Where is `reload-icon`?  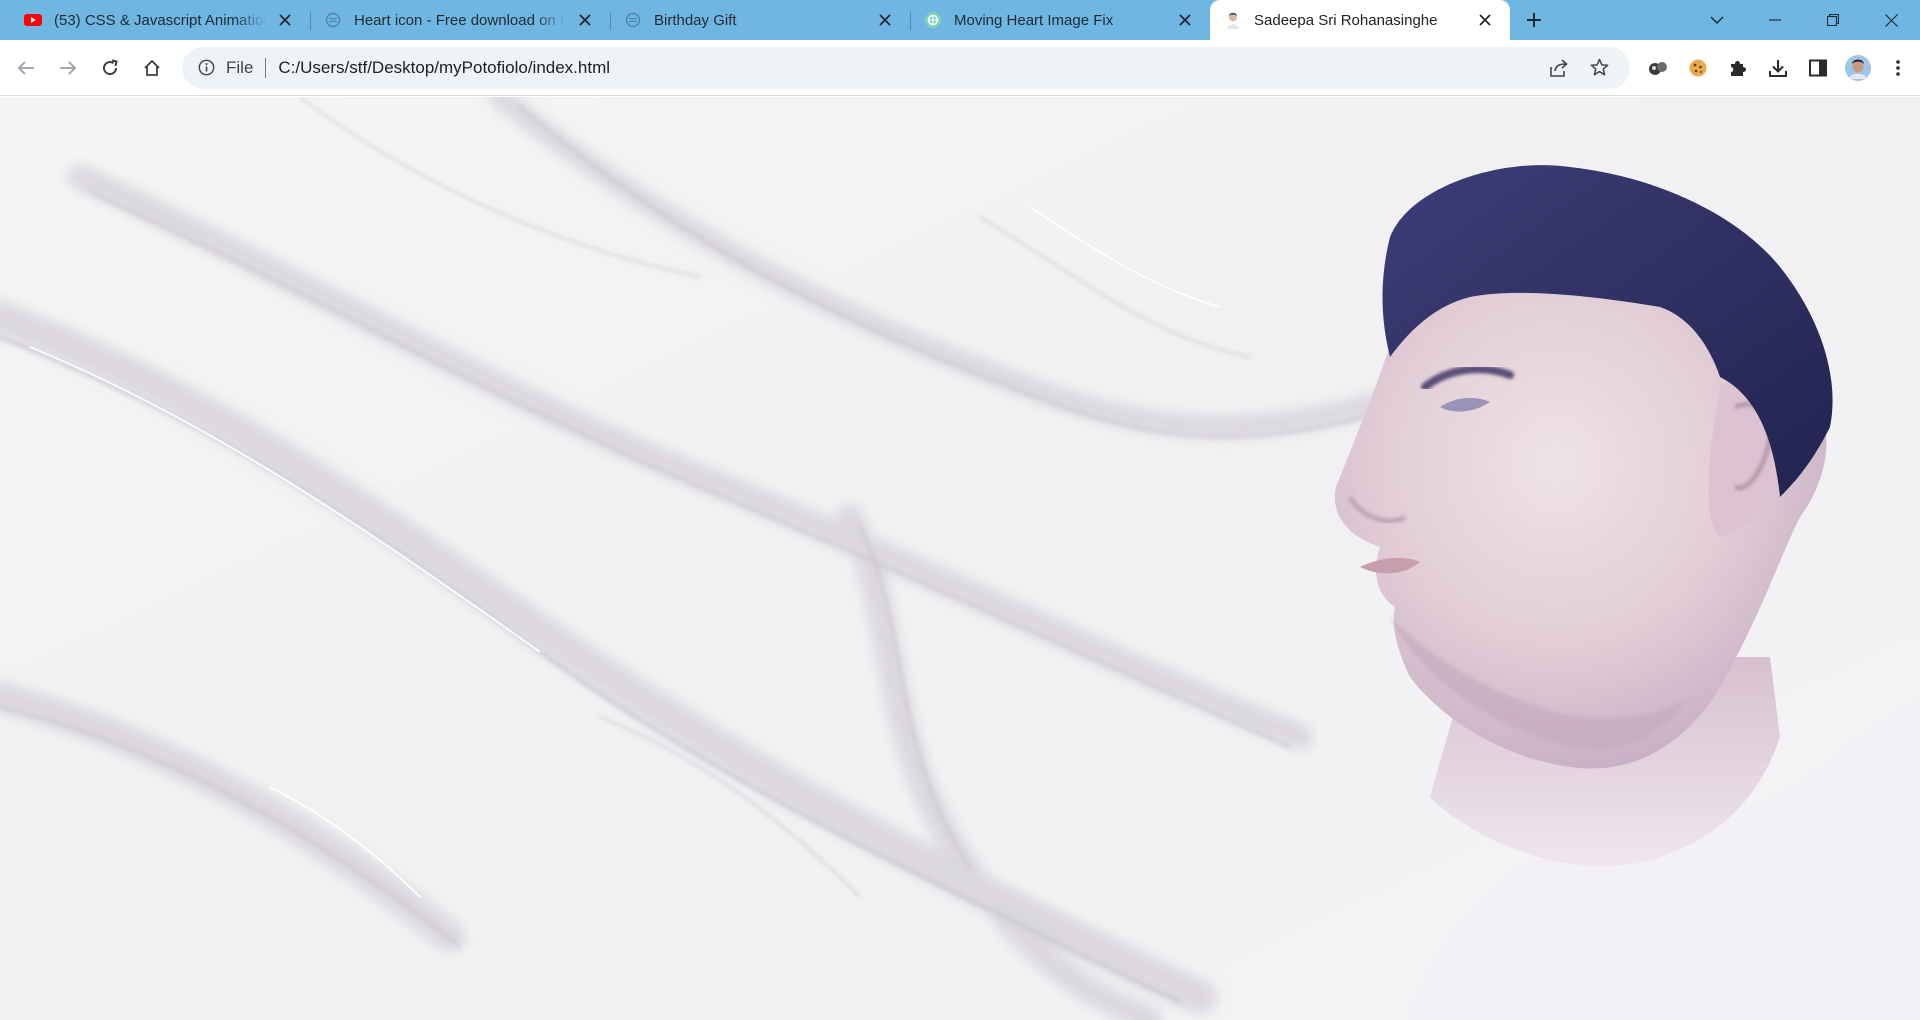 reload-icon is located at coordinates (110, 67).